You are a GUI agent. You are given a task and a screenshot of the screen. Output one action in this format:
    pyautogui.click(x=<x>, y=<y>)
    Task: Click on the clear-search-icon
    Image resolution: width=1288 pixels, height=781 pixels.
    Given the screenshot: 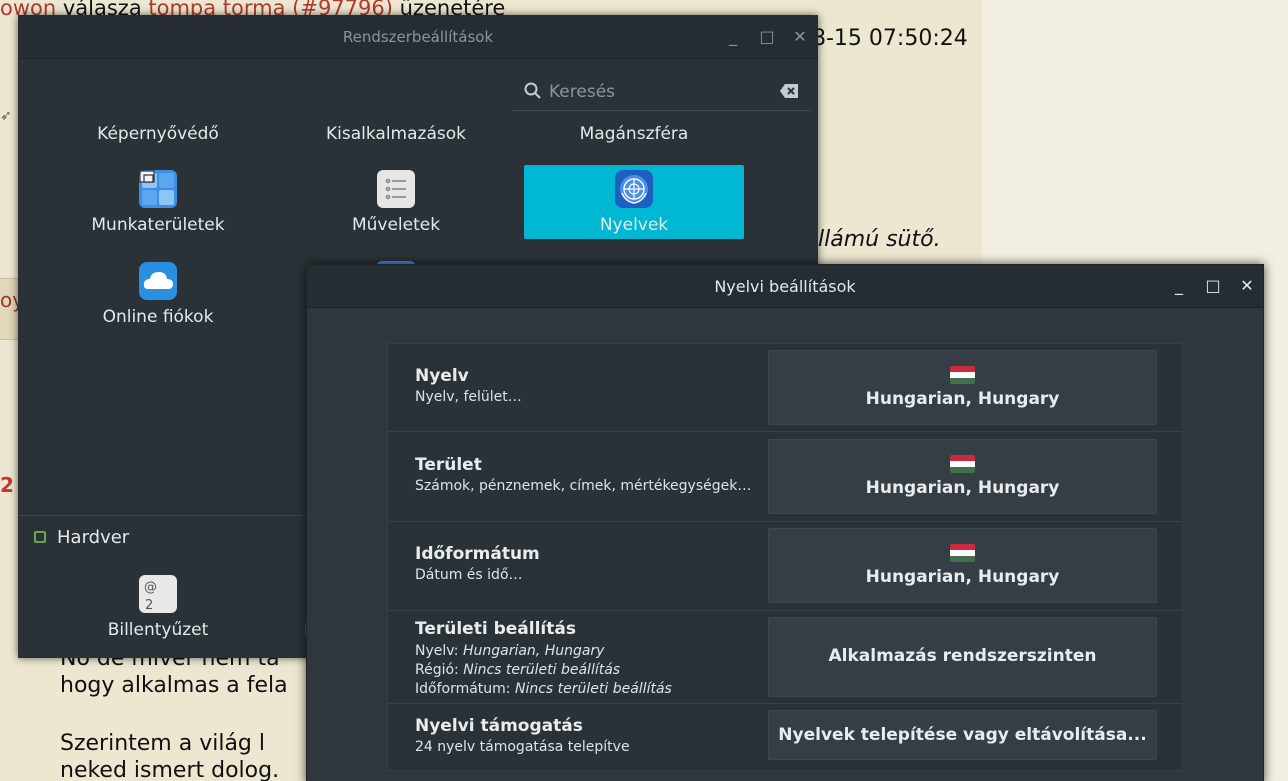 What is the action you would take?
    pyautogui.click(x=789, y=91)
    